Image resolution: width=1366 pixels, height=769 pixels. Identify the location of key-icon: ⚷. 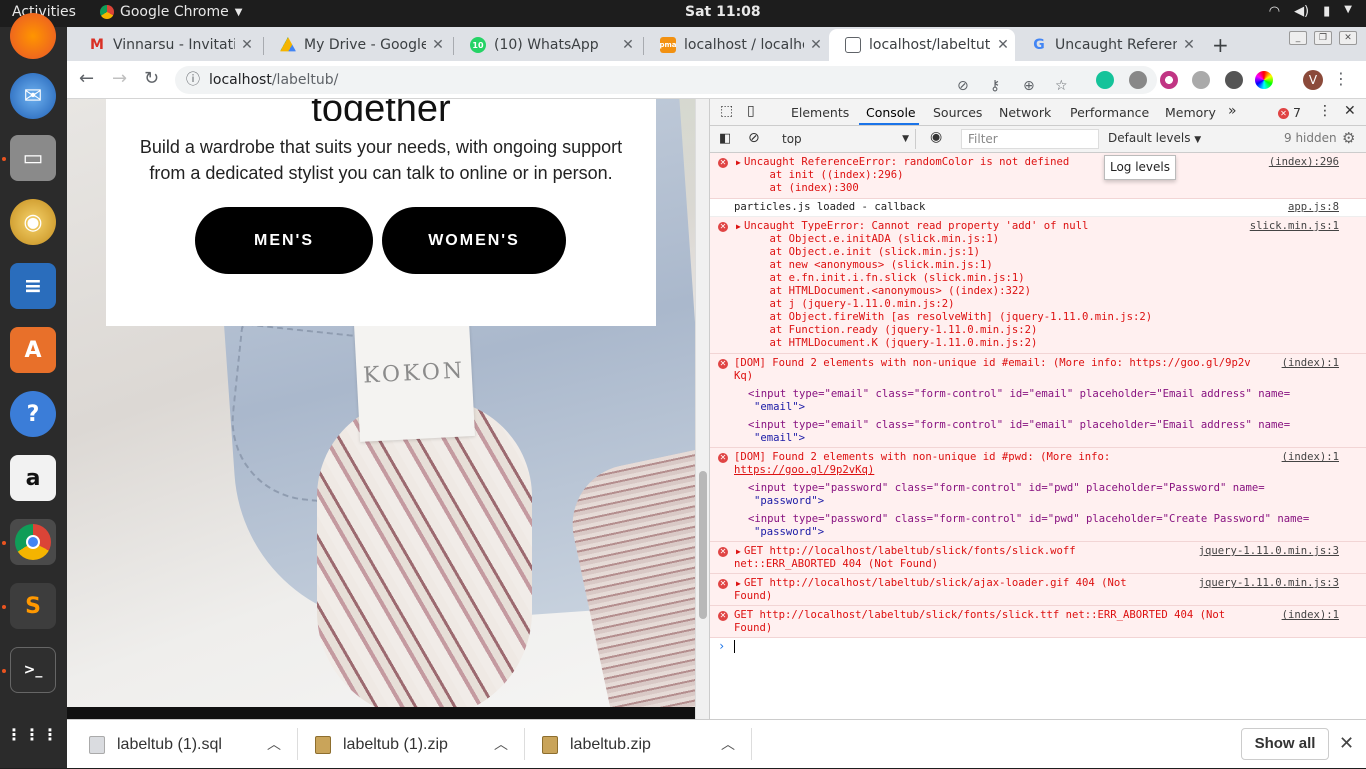
(995, 86).